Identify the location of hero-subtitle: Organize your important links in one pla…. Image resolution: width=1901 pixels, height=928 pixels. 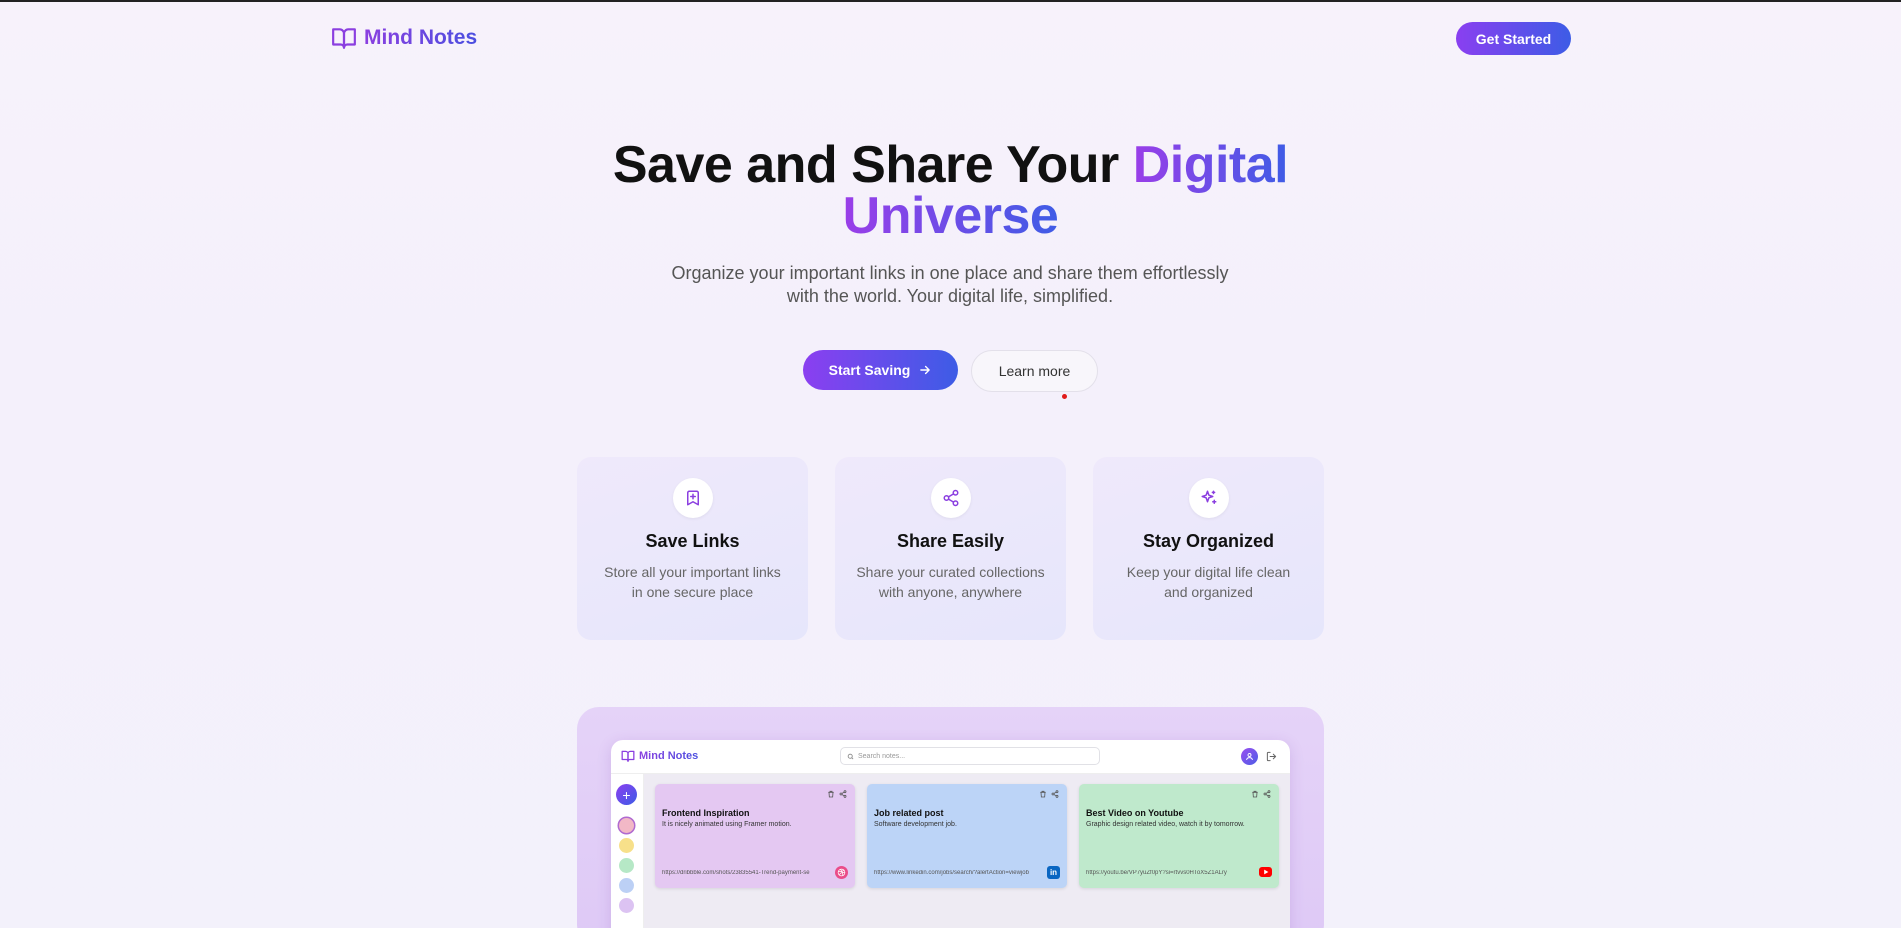
(950, 285).